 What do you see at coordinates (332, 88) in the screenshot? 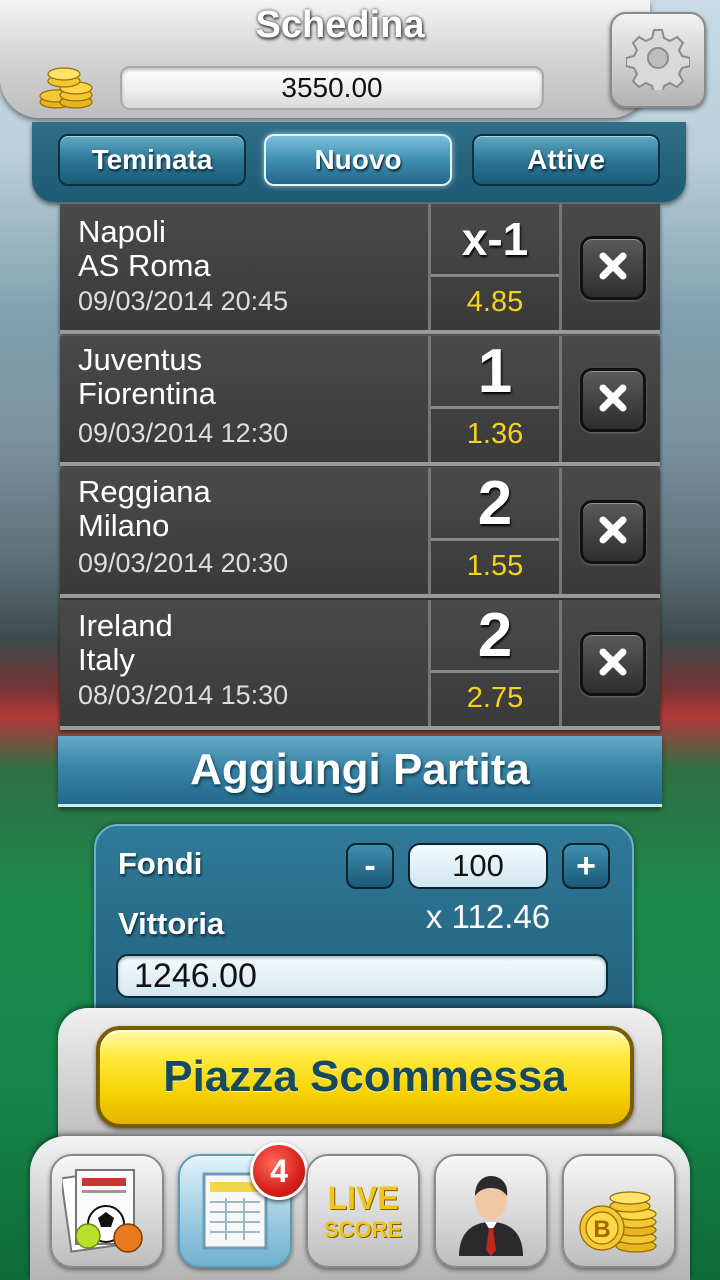
I see `balance-display: 3550.00` at bounding box center [332, 88].